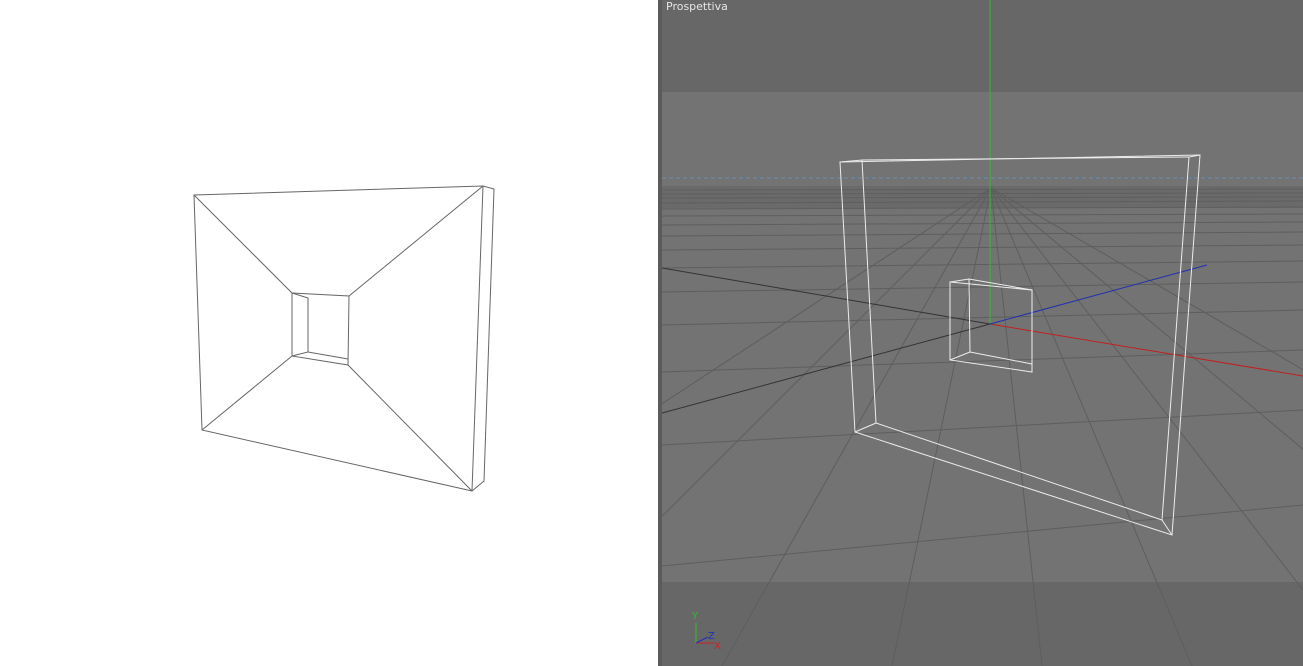 This screenshot has width=1303, height=666. Describe the element at coordinates (328, 355) in the screenshot. I see `inner-opening-depth-bottom` at that location.